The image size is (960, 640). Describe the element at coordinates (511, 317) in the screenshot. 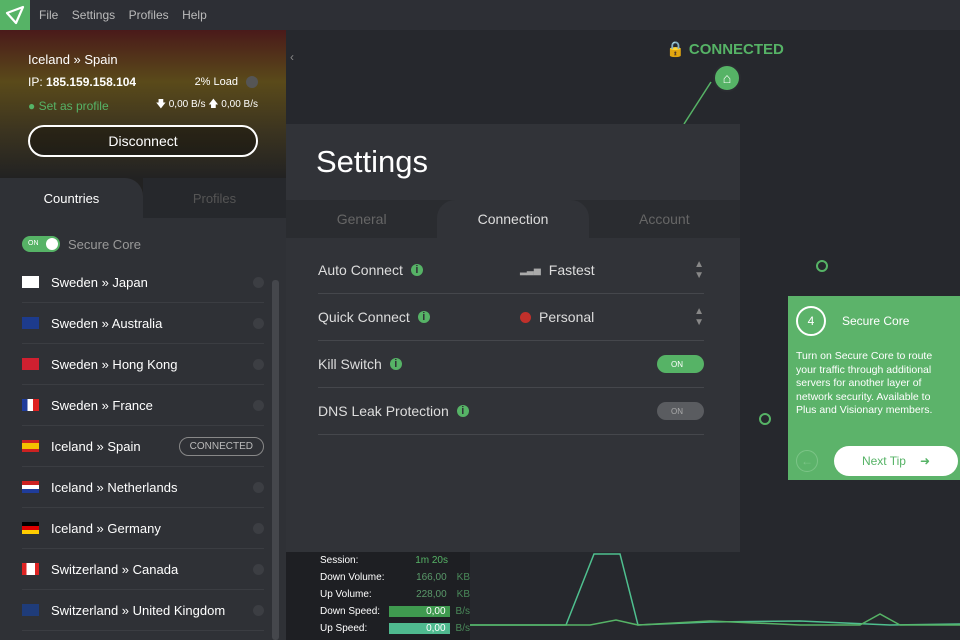

I see `quick-connect-row: Quick Connect i Personal ▲ ▼` at that location.